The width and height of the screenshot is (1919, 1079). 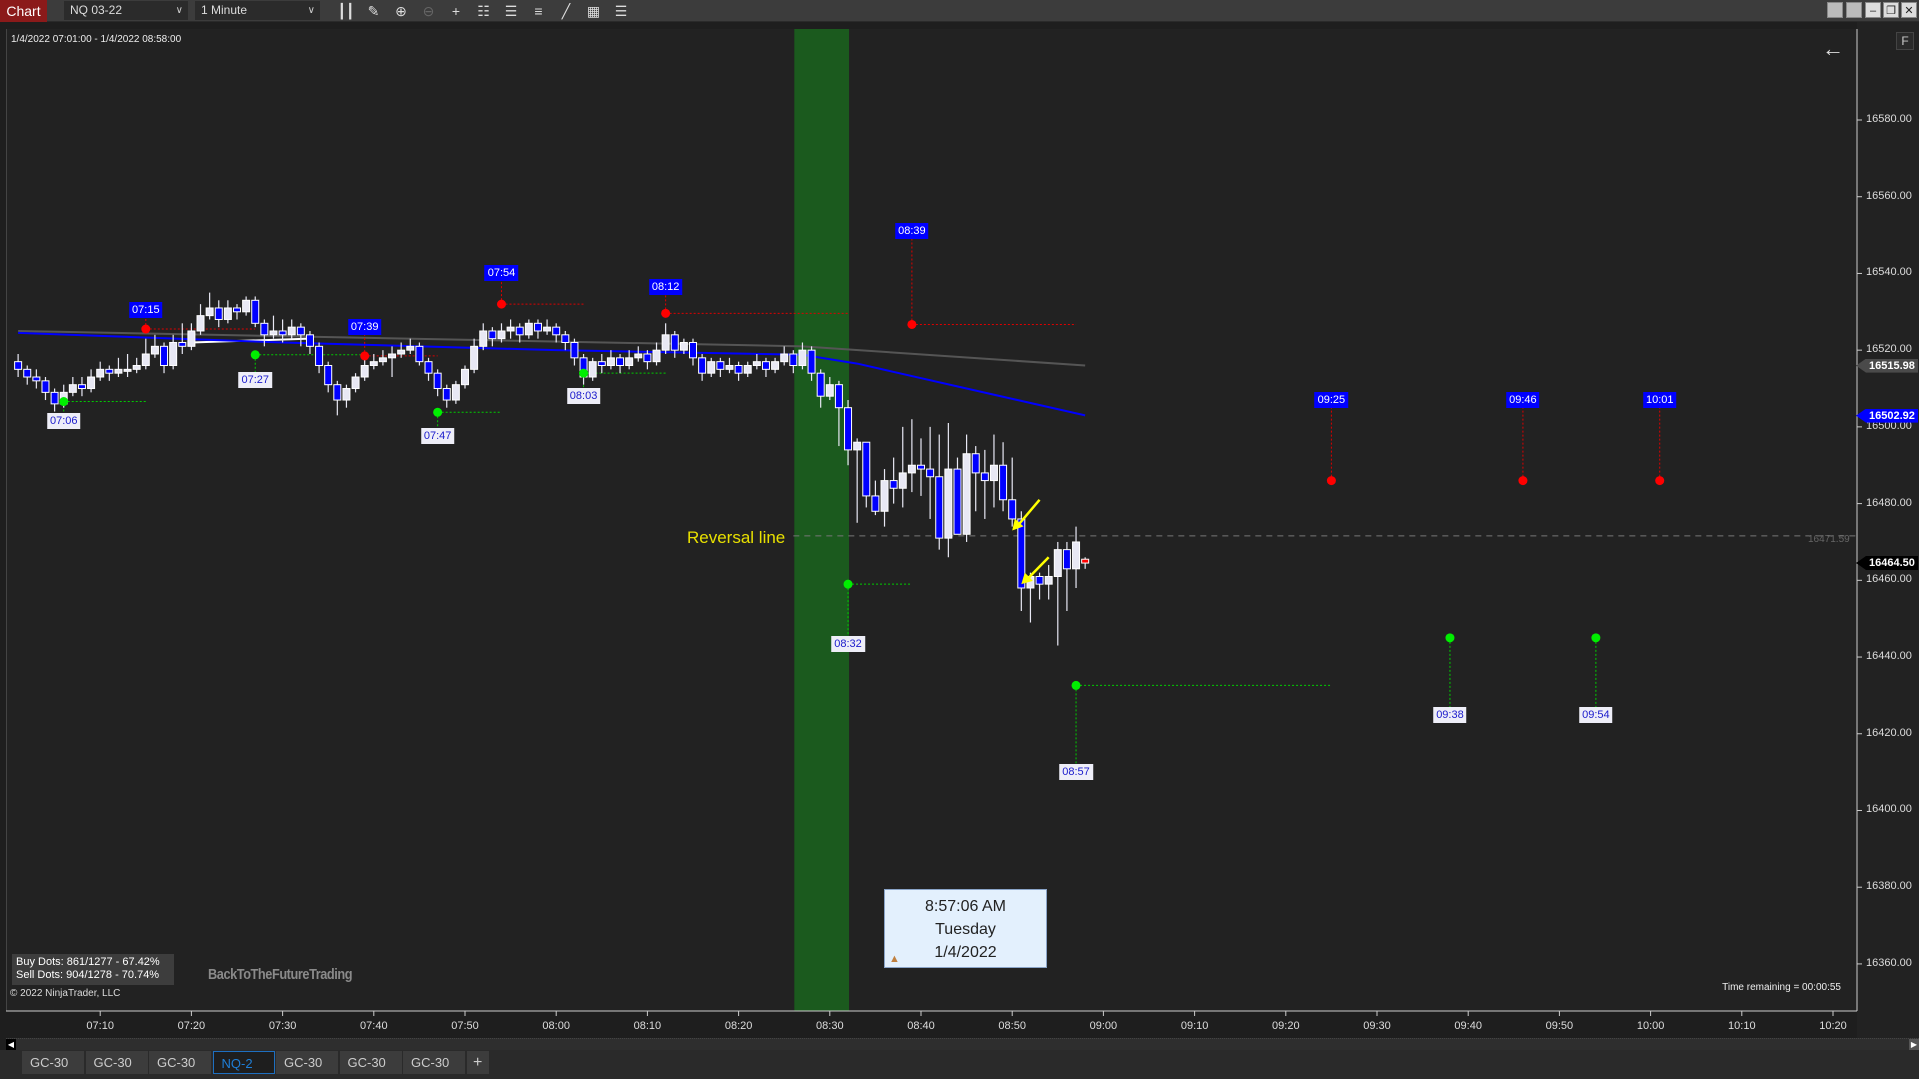 I want to click on buy-signal-label: 08:32, so click(x=848, y=643).